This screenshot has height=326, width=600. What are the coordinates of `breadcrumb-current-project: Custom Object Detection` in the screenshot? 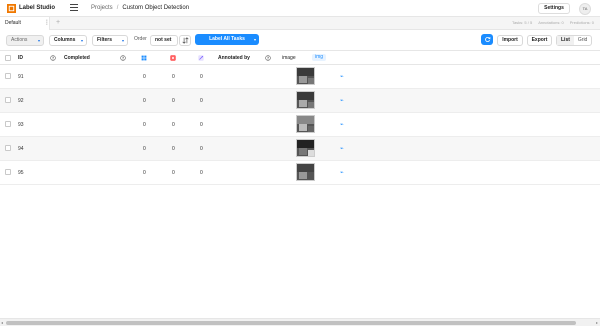 It's located at (155, 8).